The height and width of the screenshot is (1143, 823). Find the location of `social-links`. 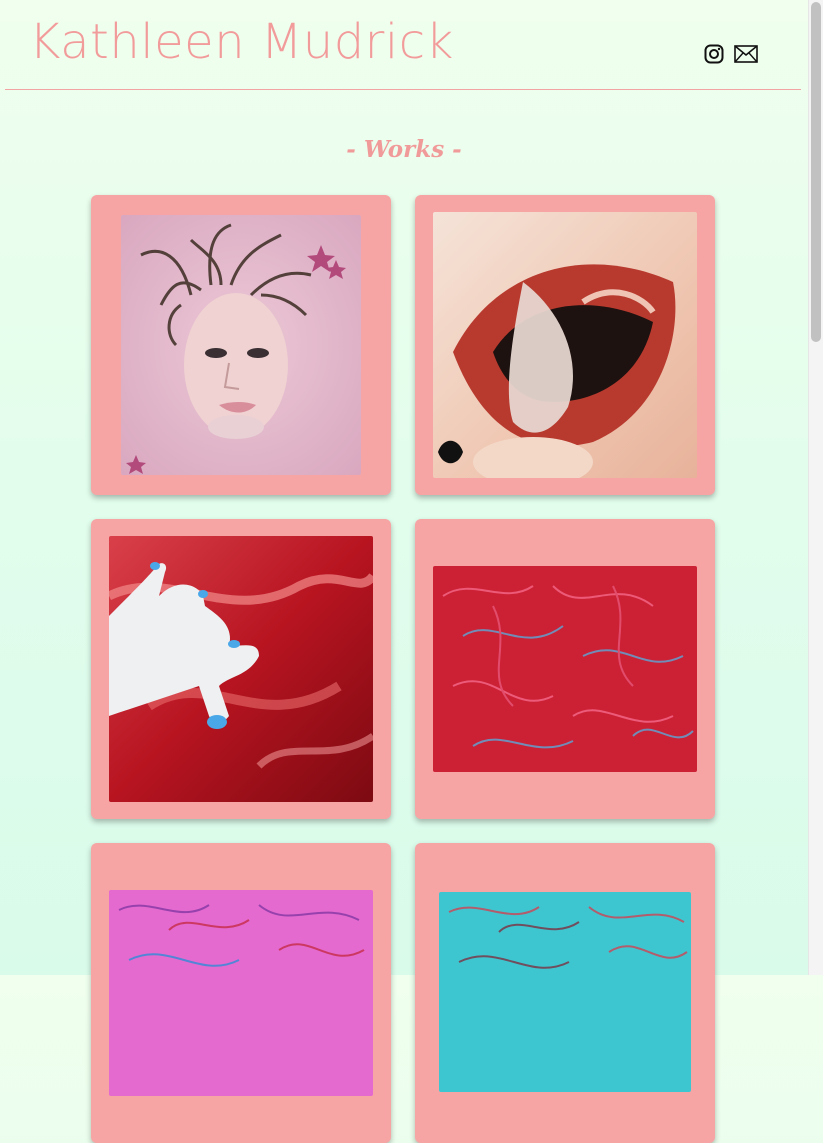

social-links is located at coordinates (731, 54).